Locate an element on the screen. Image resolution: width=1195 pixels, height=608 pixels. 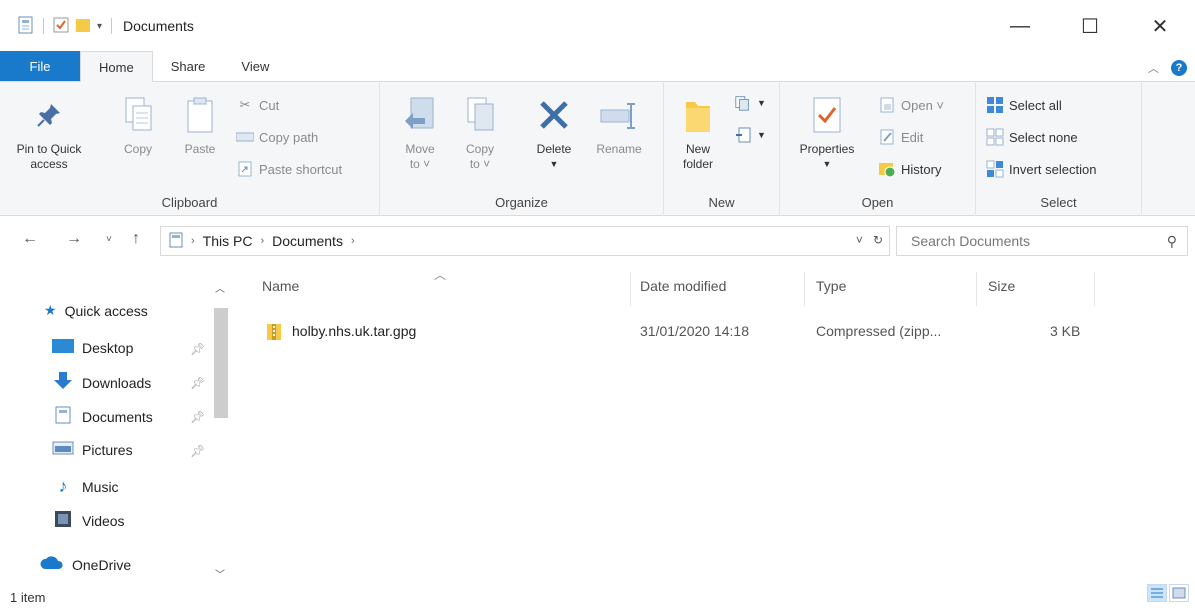
nav-music: ♪ Music is located at coordinates (85, 486).